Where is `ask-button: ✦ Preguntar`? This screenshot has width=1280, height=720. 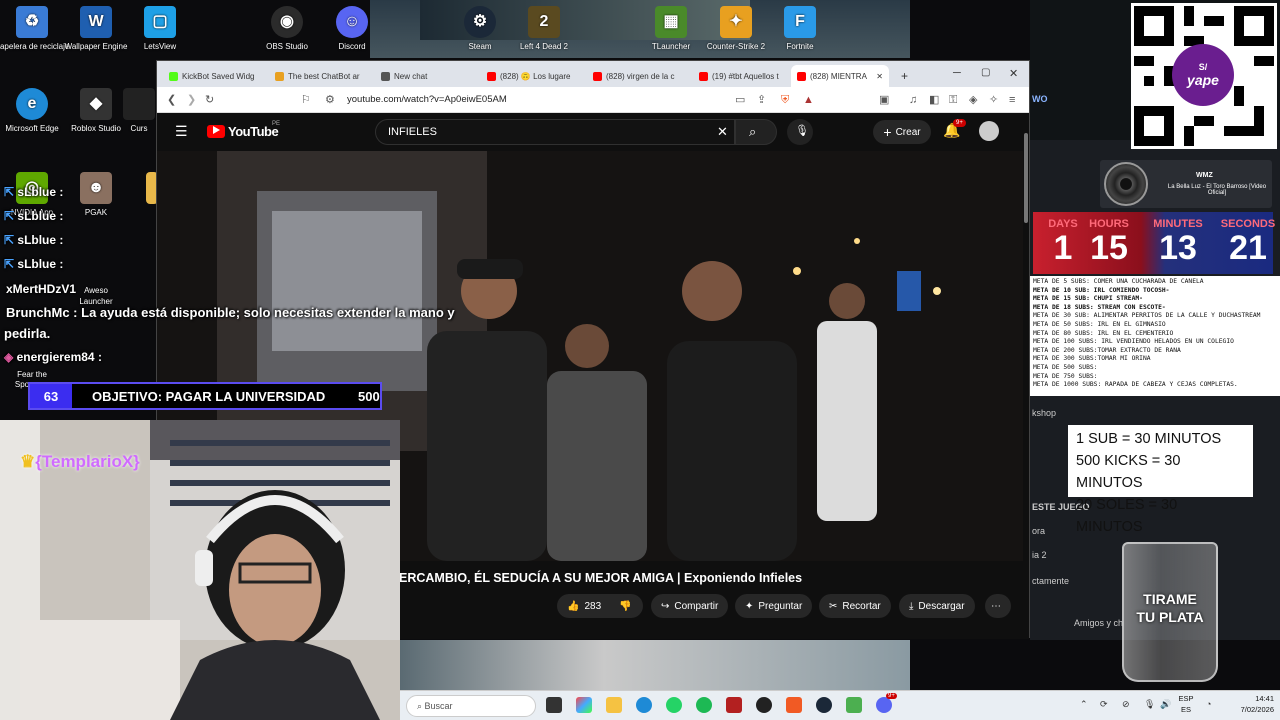
ask-button: ✦ Preguntar is located at coordinates (774, 606).